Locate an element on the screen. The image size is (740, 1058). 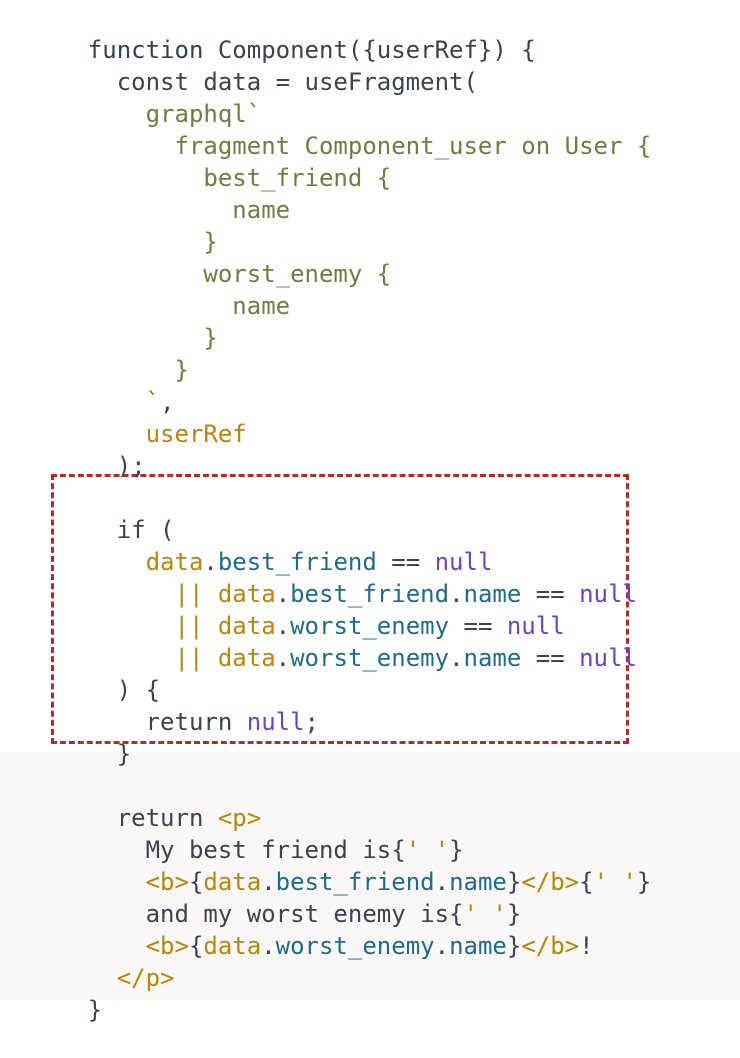
code-line: || data.best_friend.name == null is located at coordinates (405, 594).